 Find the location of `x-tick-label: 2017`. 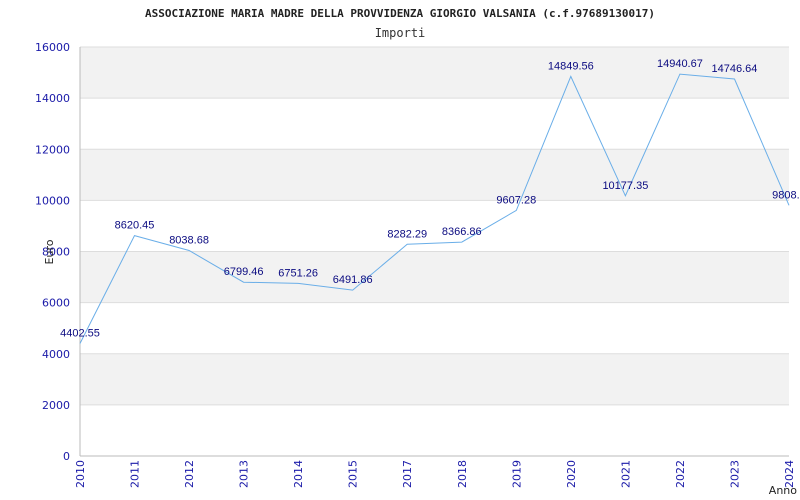

x-tick-label: 2017 is located at coordinates (407, 474).